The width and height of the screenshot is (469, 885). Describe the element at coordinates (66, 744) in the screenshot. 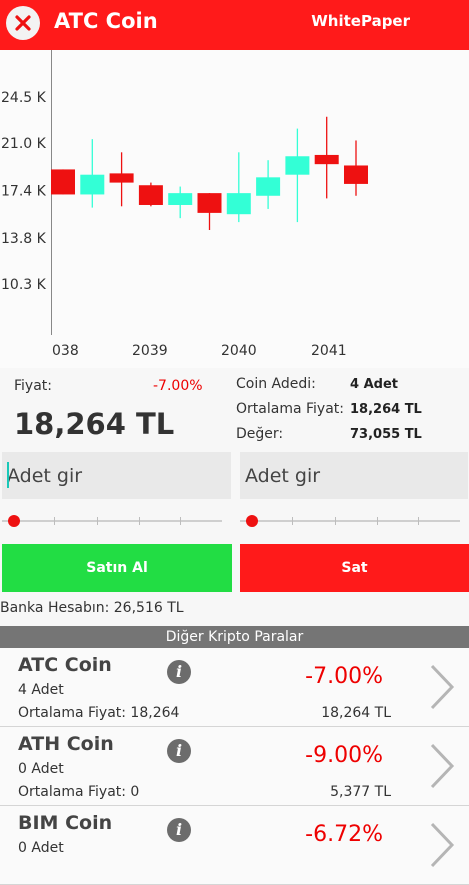

I see `coin-name: ATH Coin` at that location.